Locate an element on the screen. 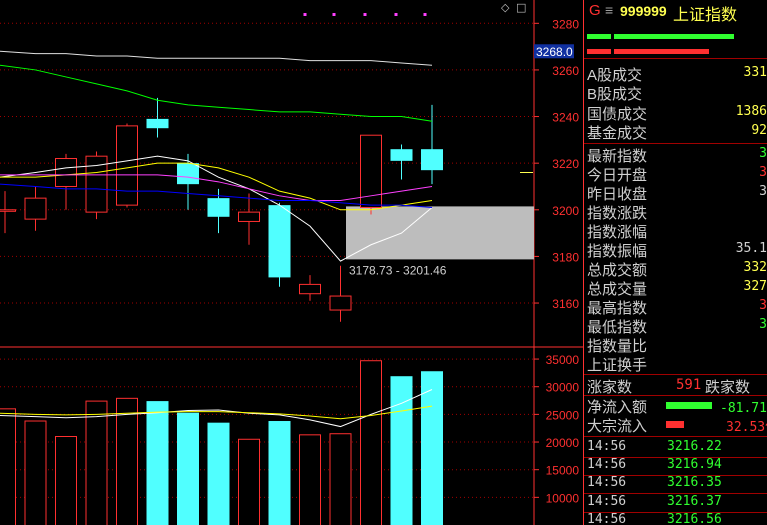 The height and width of the screenshot is (525, 767). stat-label: 指数涨幅 is located at coordinates (617, 232).